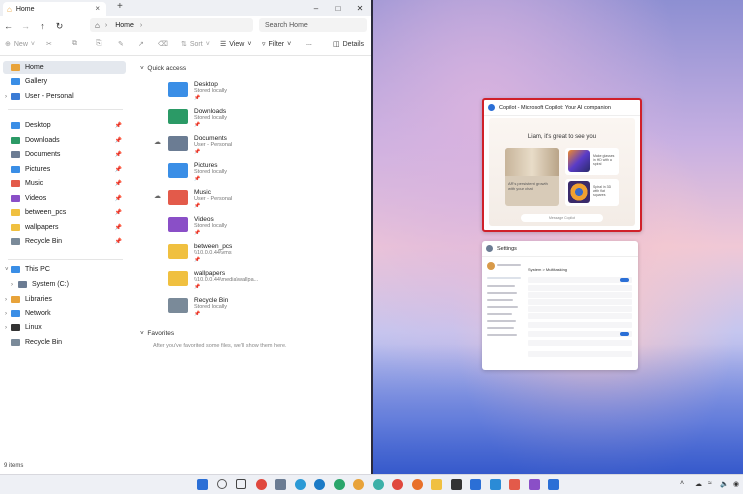  What do you see at coordinates (121, 44) in the screenshot?
I see `rename-icon: ✎` at bounding box center [121, 44].